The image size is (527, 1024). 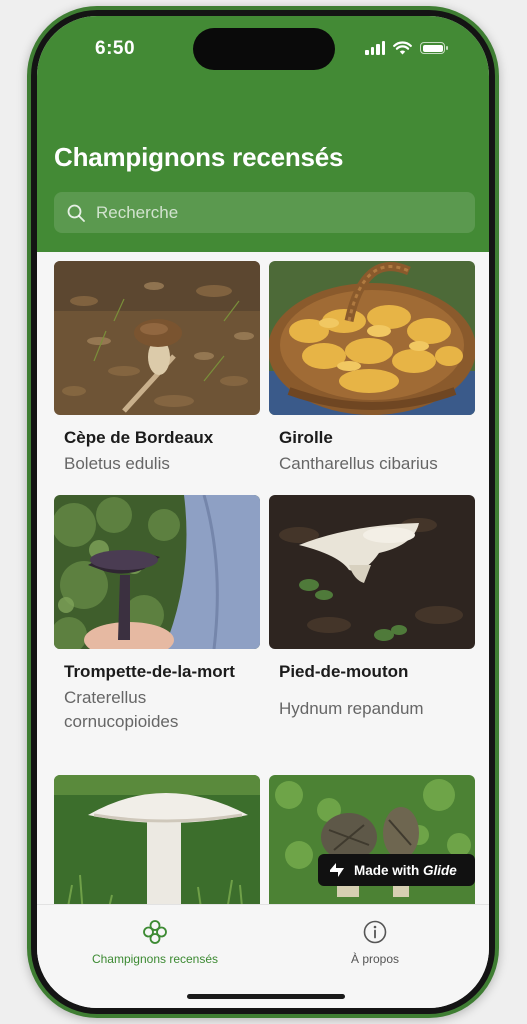 What do you see at coordinates (117, 463) in the screenshot?
I see `card-latin-name: Boletus edulis` at bounding box center [117, 463].